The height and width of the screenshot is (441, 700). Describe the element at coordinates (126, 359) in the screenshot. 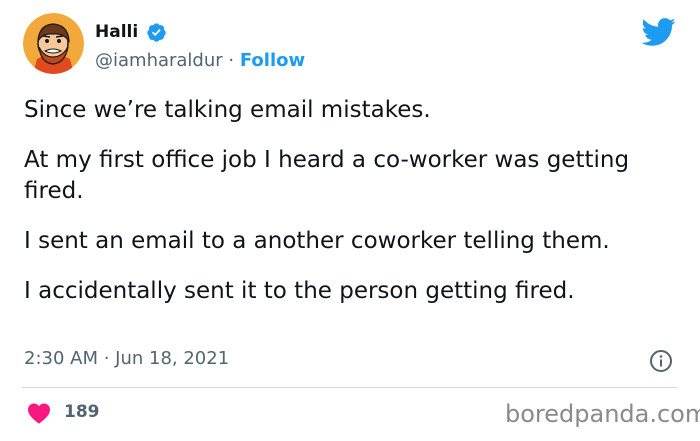

I see `tweet-timestamp: 2:30 AM · Jun 18, 2021` at that location.